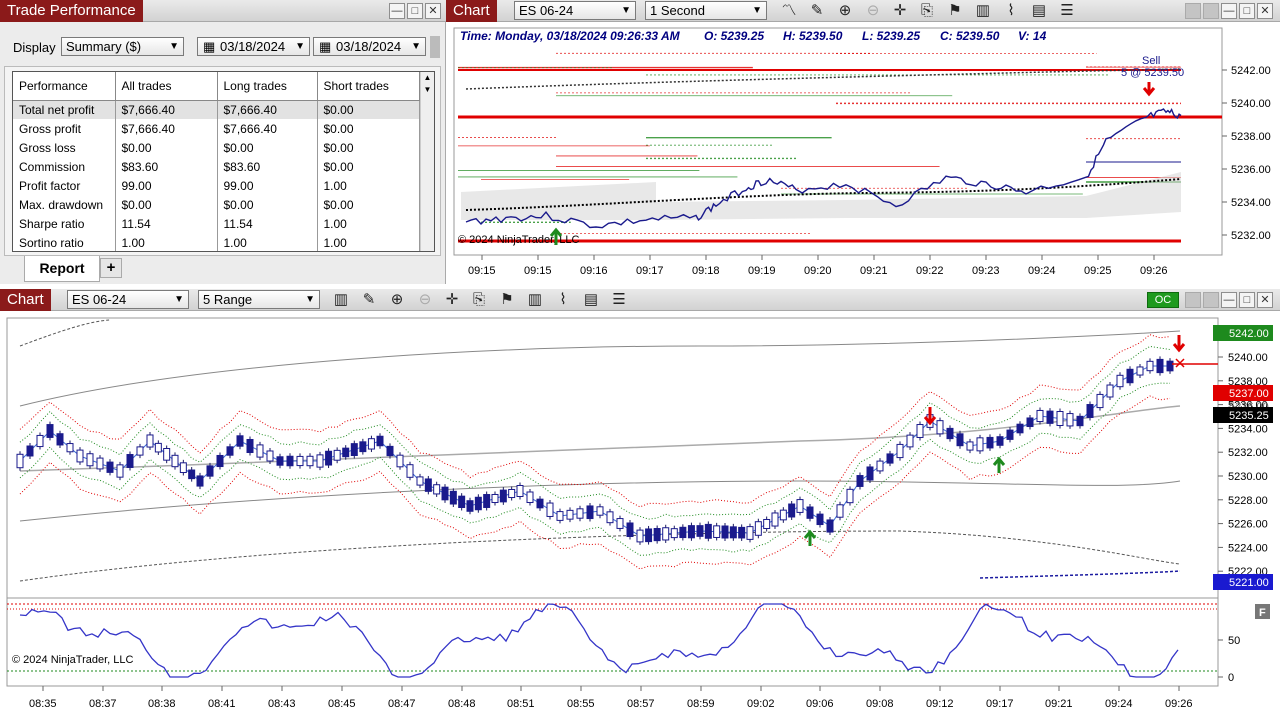 The image size is (1280, 720). I want to click on table-row: Max. drawdown $0.00 $0.00 $0.00, so click(216, 204).